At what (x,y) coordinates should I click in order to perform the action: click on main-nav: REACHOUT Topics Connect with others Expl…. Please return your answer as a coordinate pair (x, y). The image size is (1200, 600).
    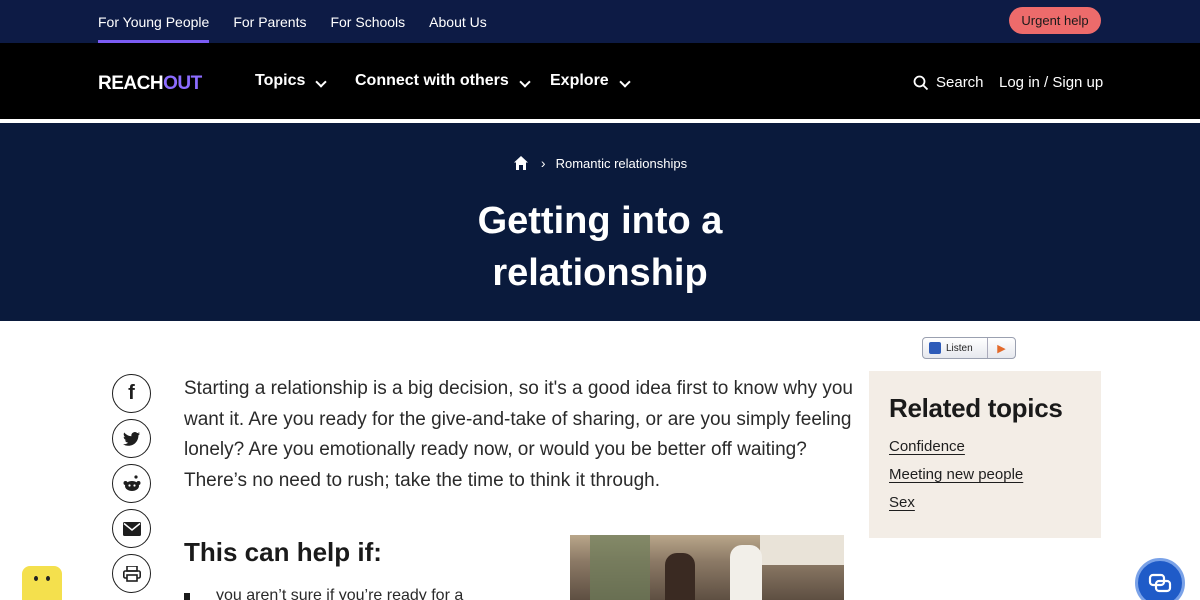
    Looking at the image, I should click on (600, 82).